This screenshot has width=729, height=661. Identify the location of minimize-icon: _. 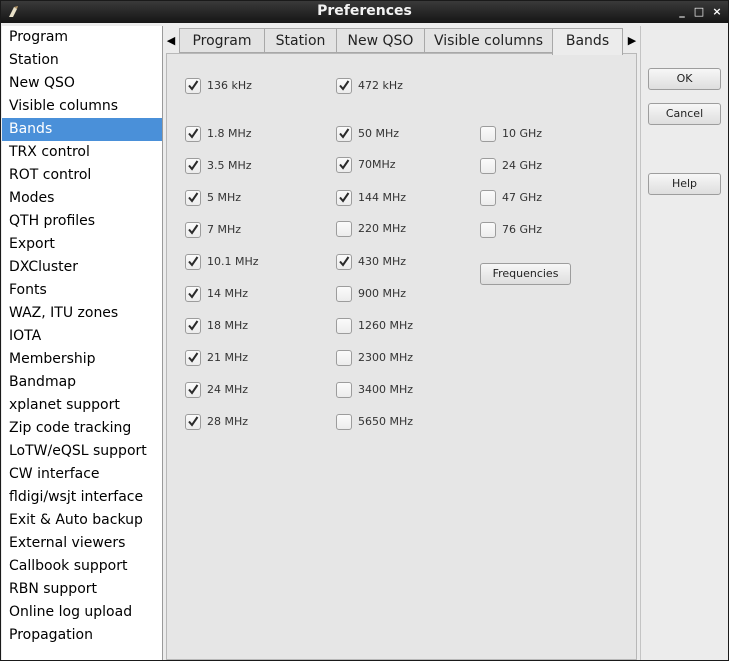
(682, 12).